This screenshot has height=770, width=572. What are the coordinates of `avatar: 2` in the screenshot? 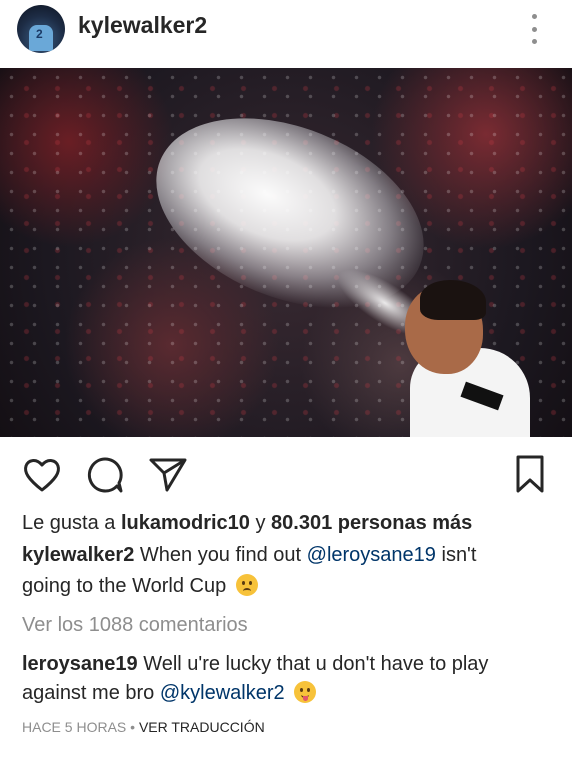 It's located at (41, 29).